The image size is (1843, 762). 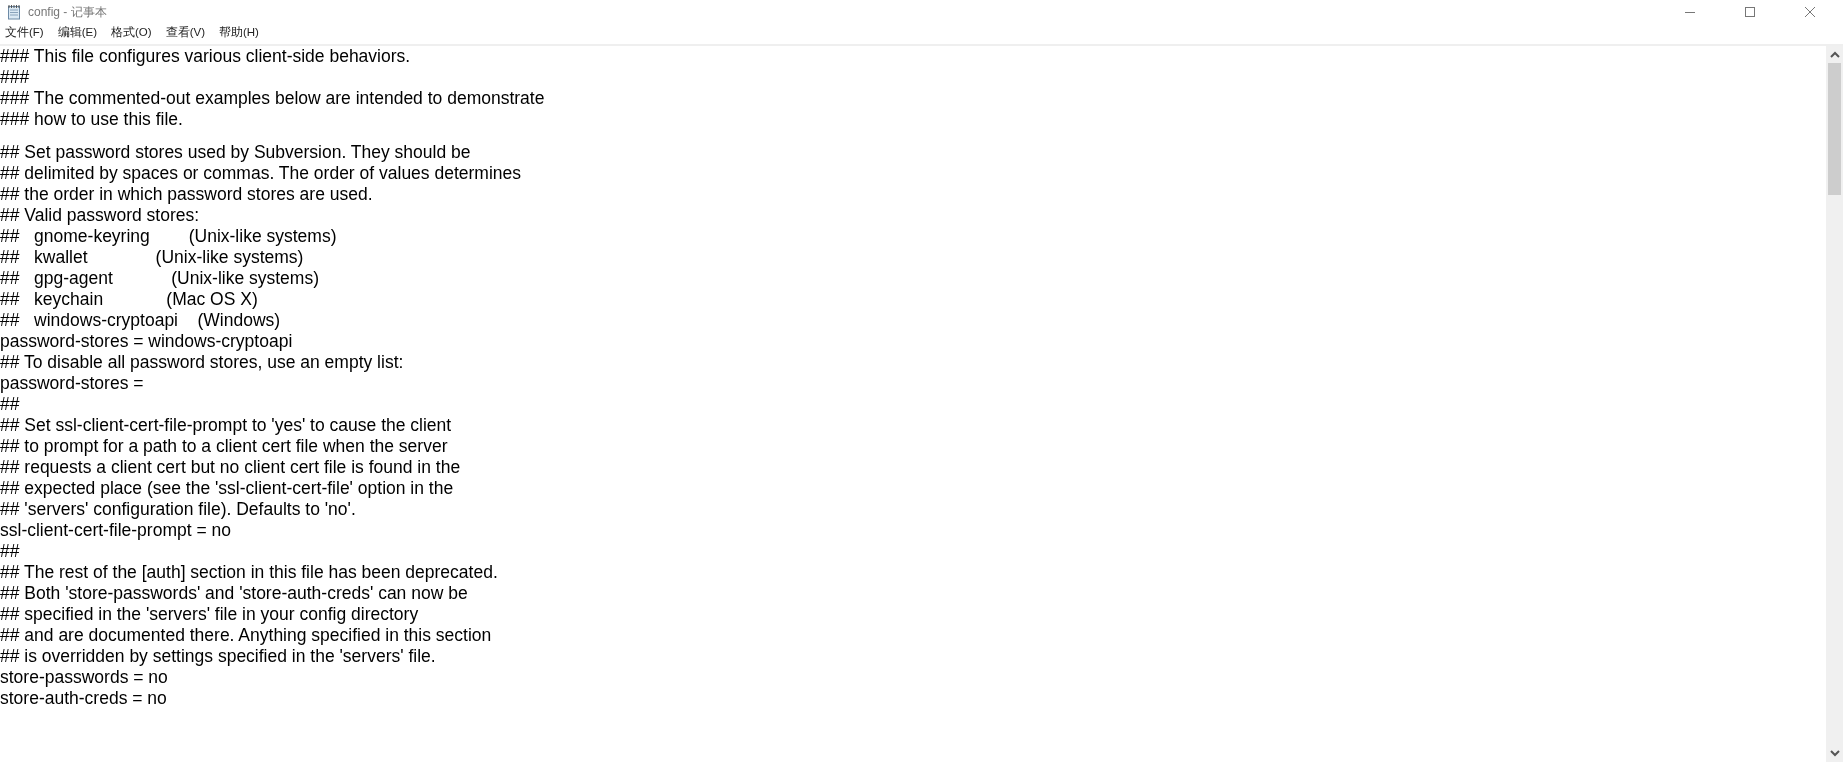 I want to click on text-line: ## expected place (see the 'ssl-client-cert-file' option in the, so click(x=227, y=488).